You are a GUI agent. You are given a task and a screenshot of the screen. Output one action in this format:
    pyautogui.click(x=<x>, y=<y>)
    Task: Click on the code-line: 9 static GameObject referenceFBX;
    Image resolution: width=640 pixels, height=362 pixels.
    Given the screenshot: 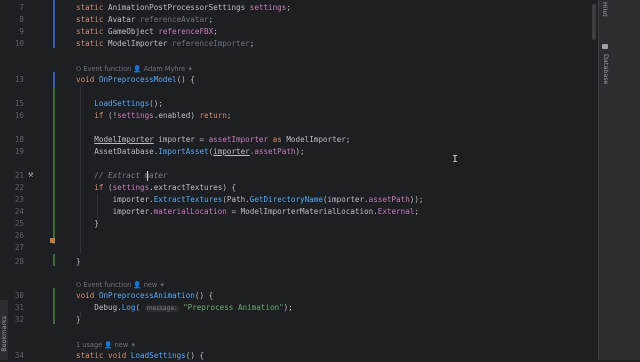 What is the action you would take?
    pyautogui.click(x=299, y=32)
    